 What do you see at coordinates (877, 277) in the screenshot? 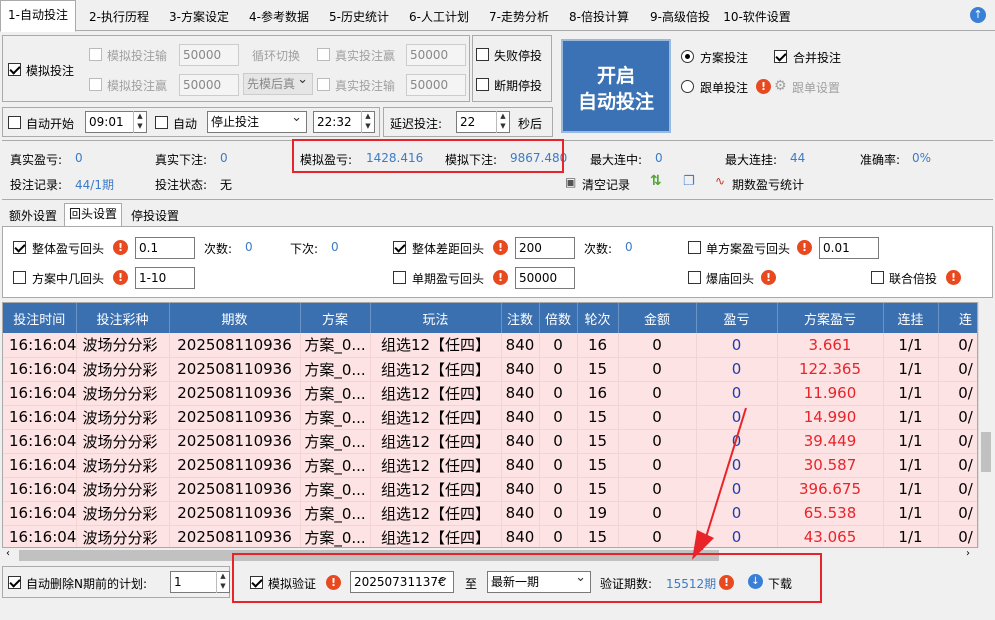
I see `joint-multi-checkbox` at bounding box center [877, 277].